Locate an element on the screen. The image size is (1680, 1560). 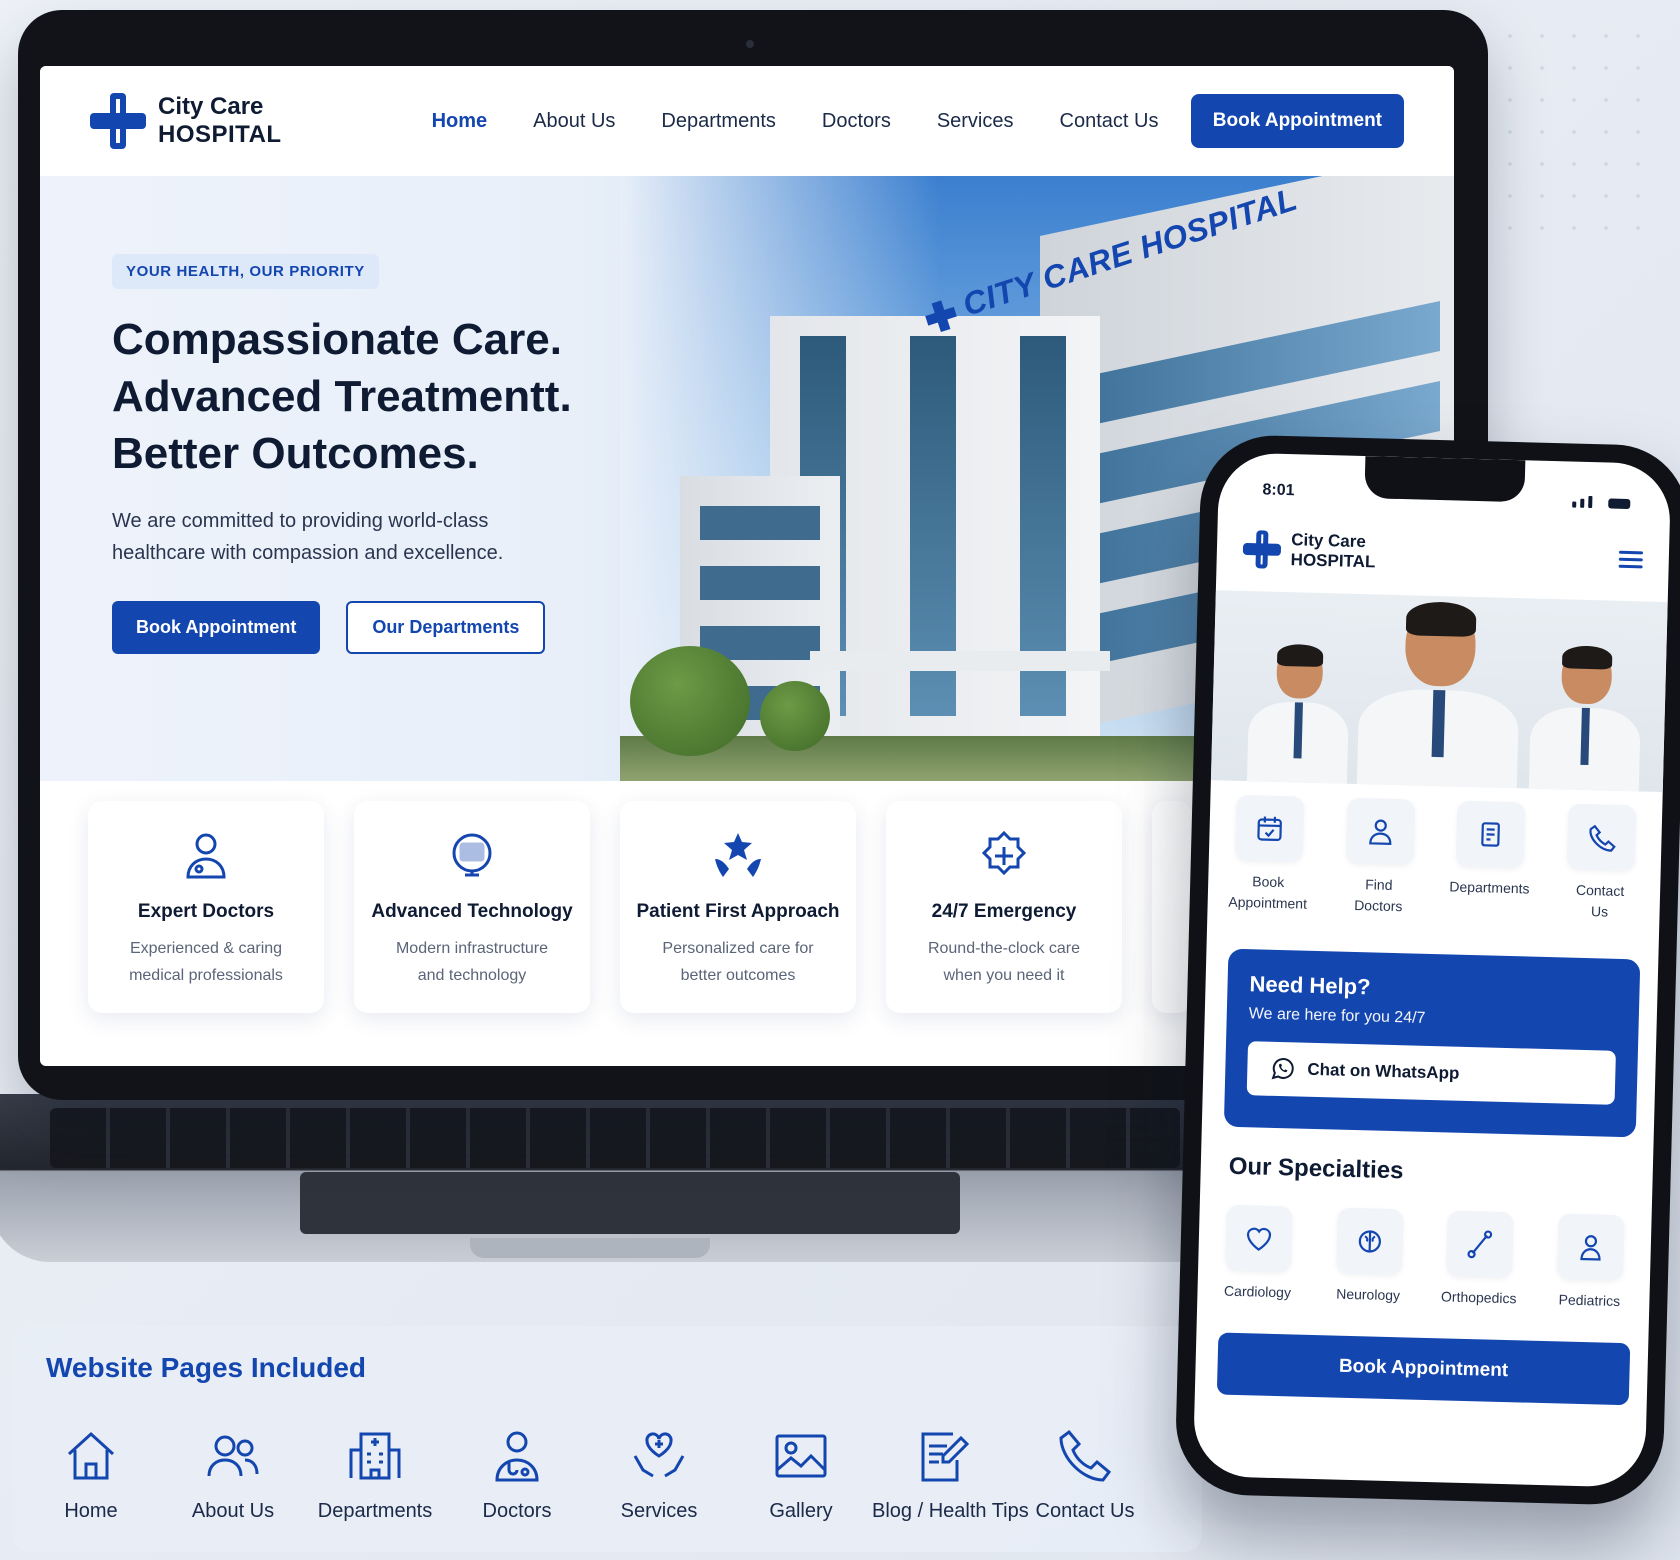
nav-home: Home is located at coordinates (460, 121).